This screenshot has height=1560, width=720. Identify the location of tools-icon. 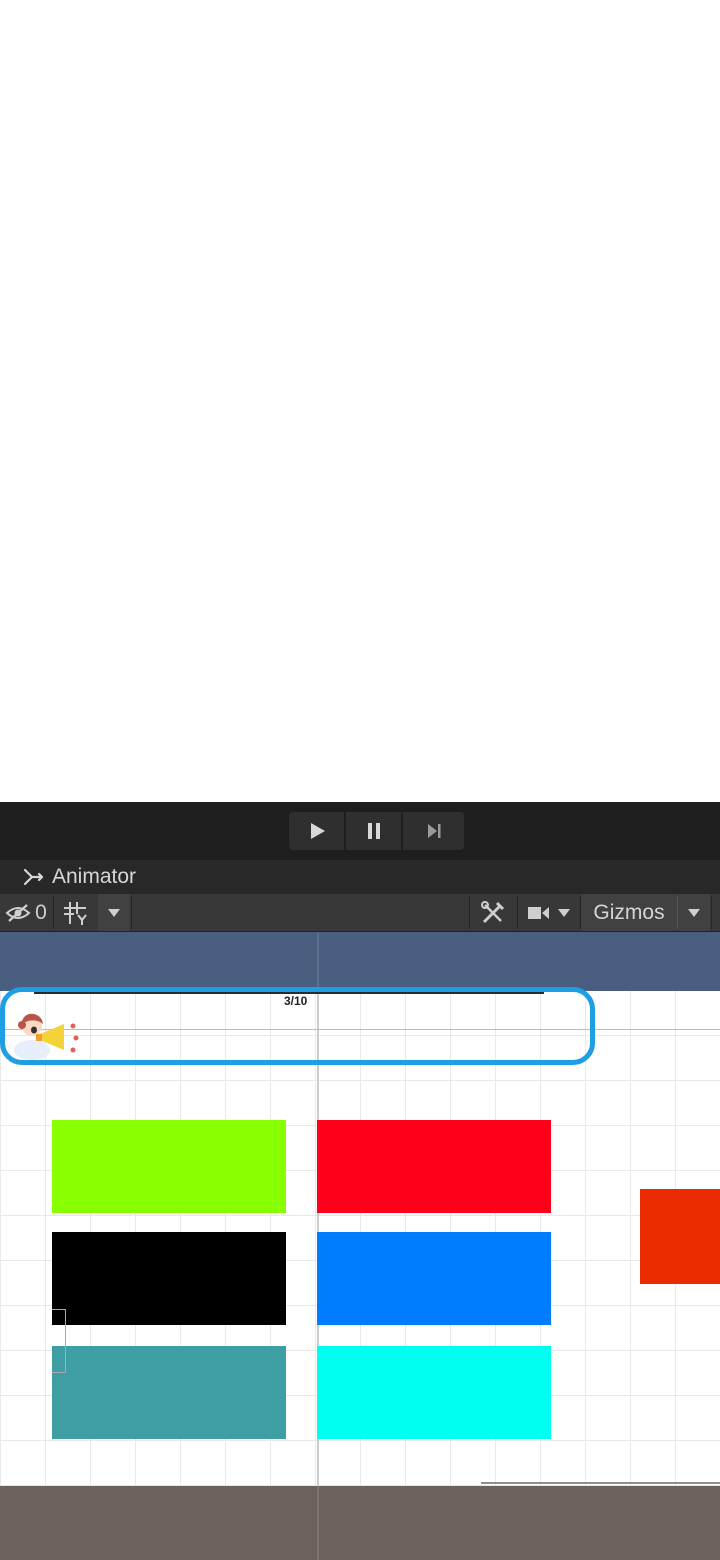
(493, 911).